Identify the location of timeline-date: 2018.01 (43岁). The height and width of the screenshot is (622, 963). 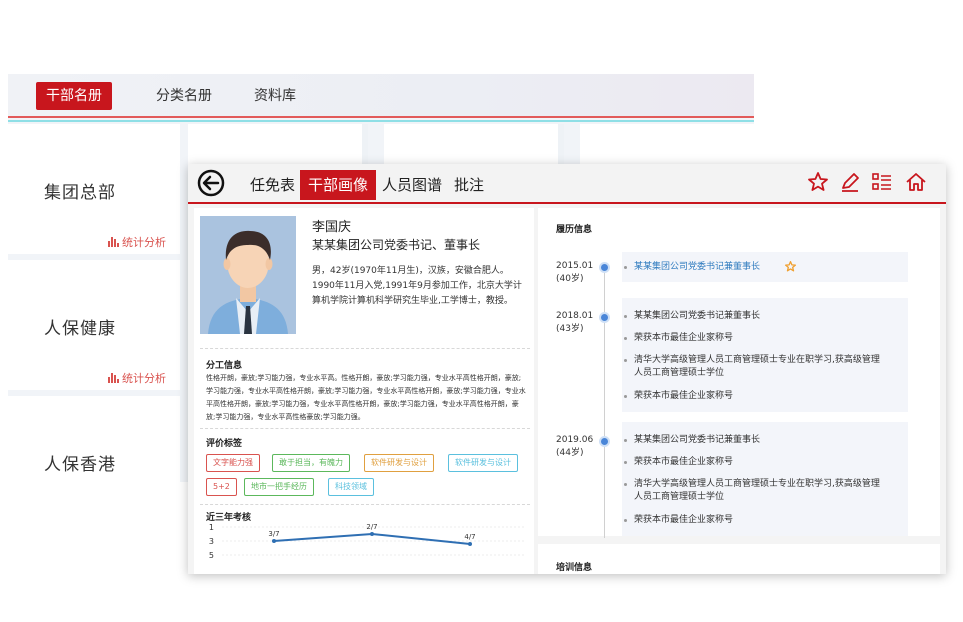
(575, 322).